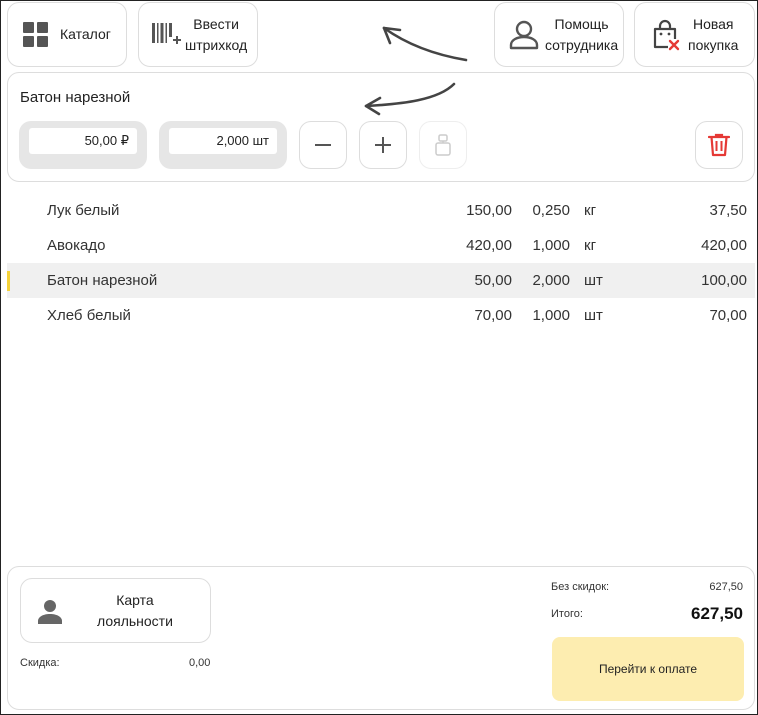 The image size is (758, 715). I want to click on staff-help-line2: сотрудника, so click(582, 44).